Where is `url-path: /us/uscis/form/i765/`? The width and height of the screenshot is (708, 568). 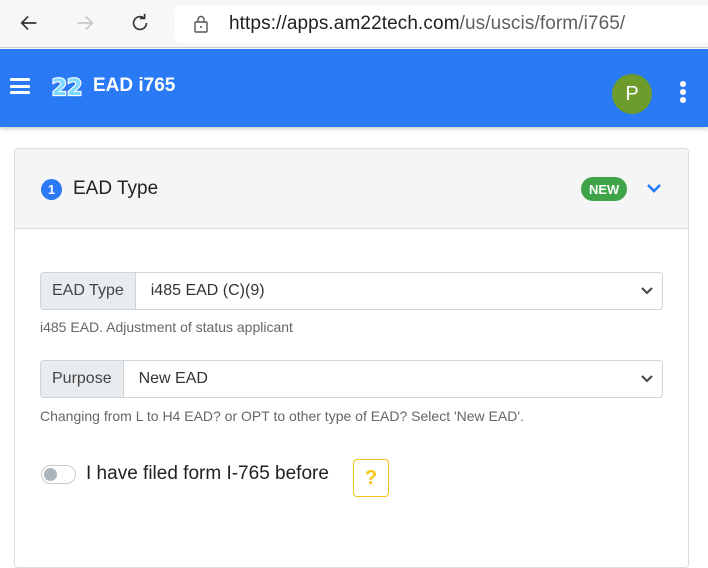 url-path: /us/uscis/form/i765/ is located at coordinates (542, 23).